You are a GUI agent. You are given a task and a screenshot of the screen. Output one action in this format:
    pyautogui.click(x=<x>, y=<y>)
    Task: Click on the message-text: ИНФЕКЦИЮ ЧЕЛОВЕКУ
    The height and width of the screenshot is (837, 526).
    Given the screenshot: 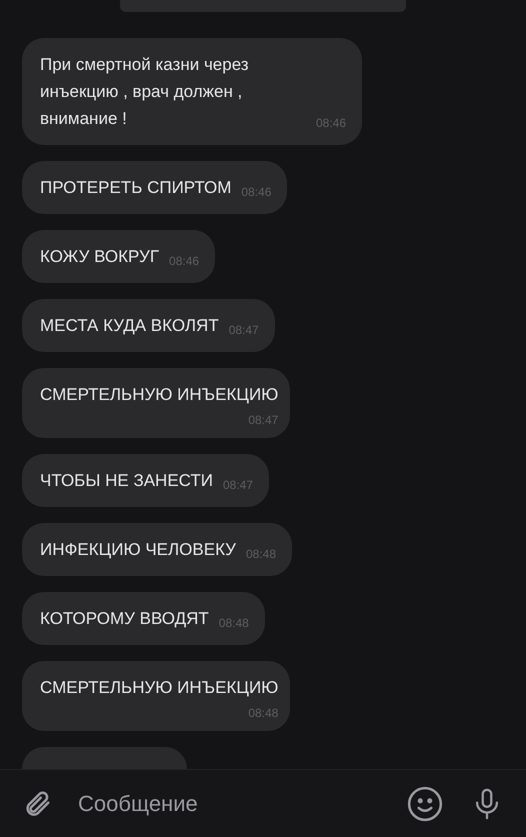 What is the action you would take?
    pyautogui.click(x=138, y=550)
    